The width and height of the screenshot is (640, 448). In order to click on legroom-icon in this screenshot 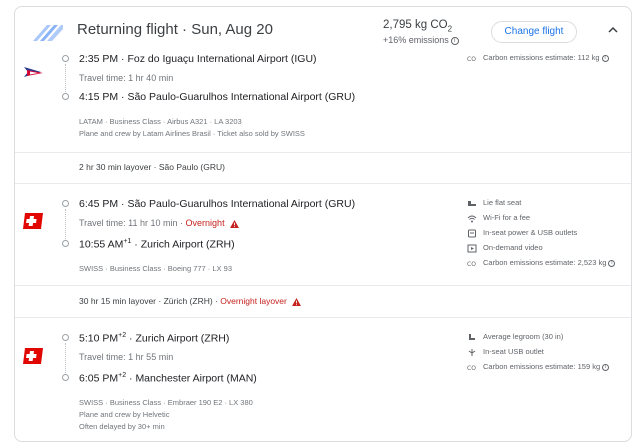, I will do `click(472, 336)`.